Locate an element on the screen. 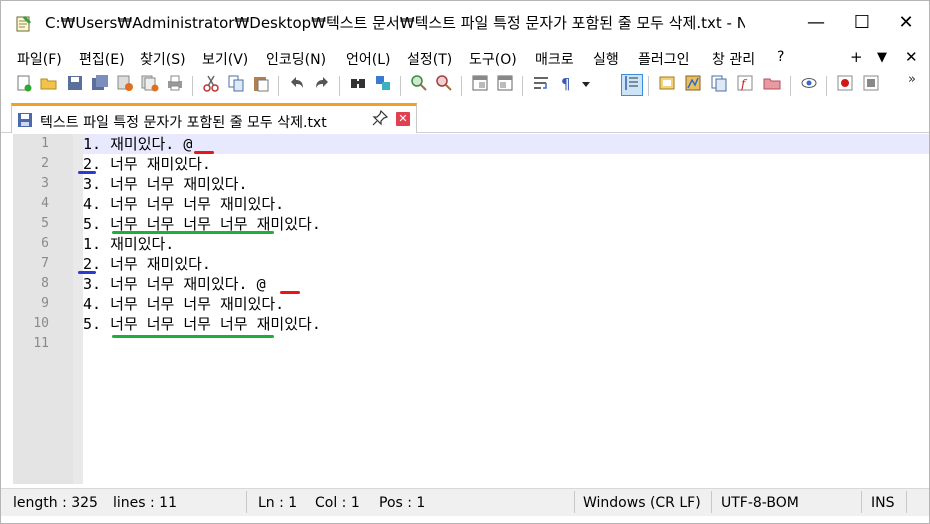 This screenshot has width=930, height=524. close-all-button is located at coordinates (150, 85).